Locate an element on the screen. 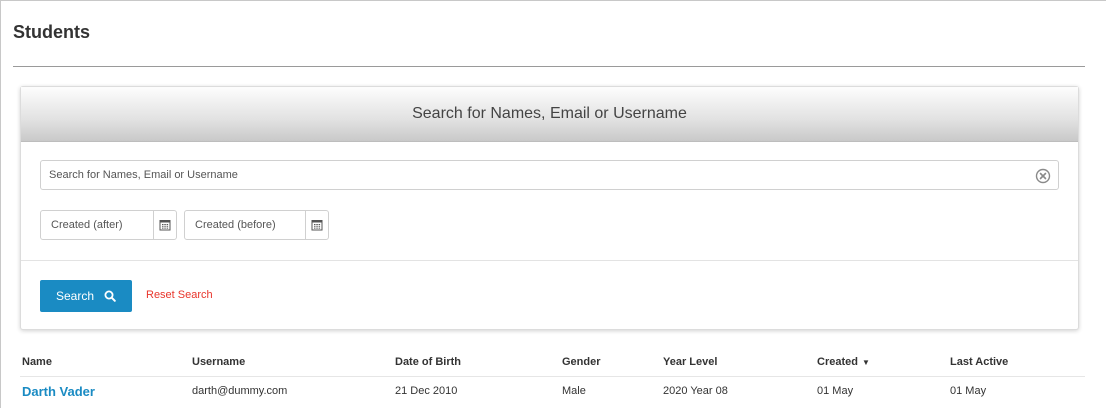  search-button: Search is located at coordinates (86, 296).